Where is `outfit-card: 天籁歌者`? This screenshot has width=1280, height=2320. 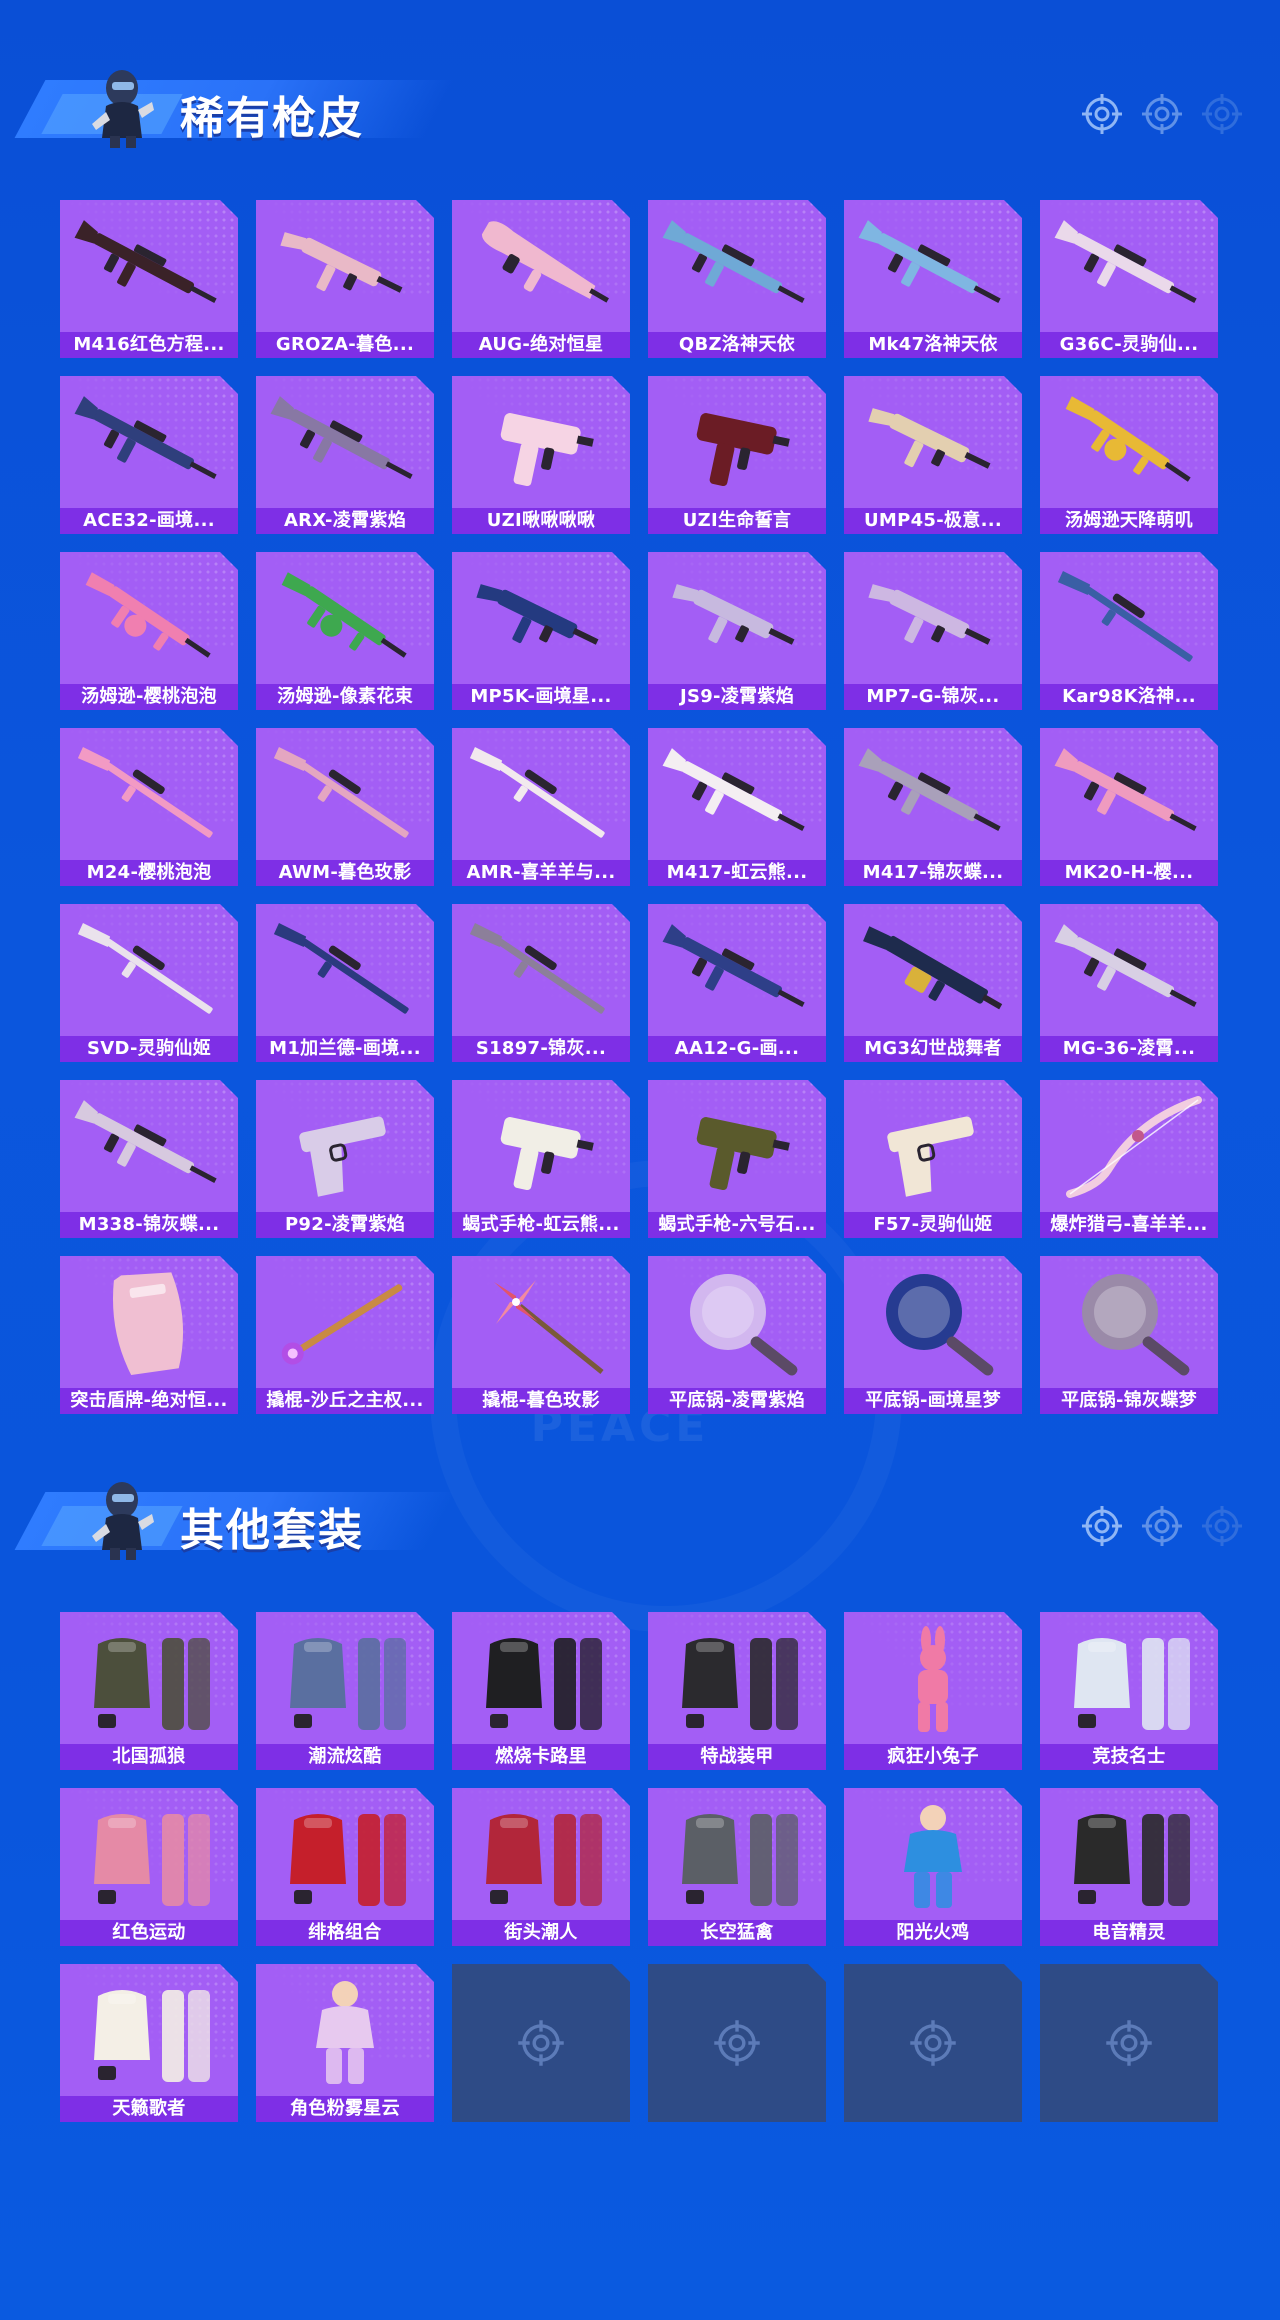 outfit-card: 天籁歌者 is located at coordinates (149, 2043).